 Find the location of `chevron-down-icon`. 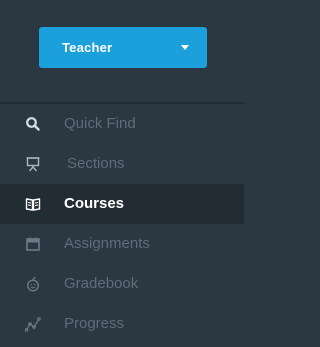

chevron-down-icon is located at coordinates (185, 47).